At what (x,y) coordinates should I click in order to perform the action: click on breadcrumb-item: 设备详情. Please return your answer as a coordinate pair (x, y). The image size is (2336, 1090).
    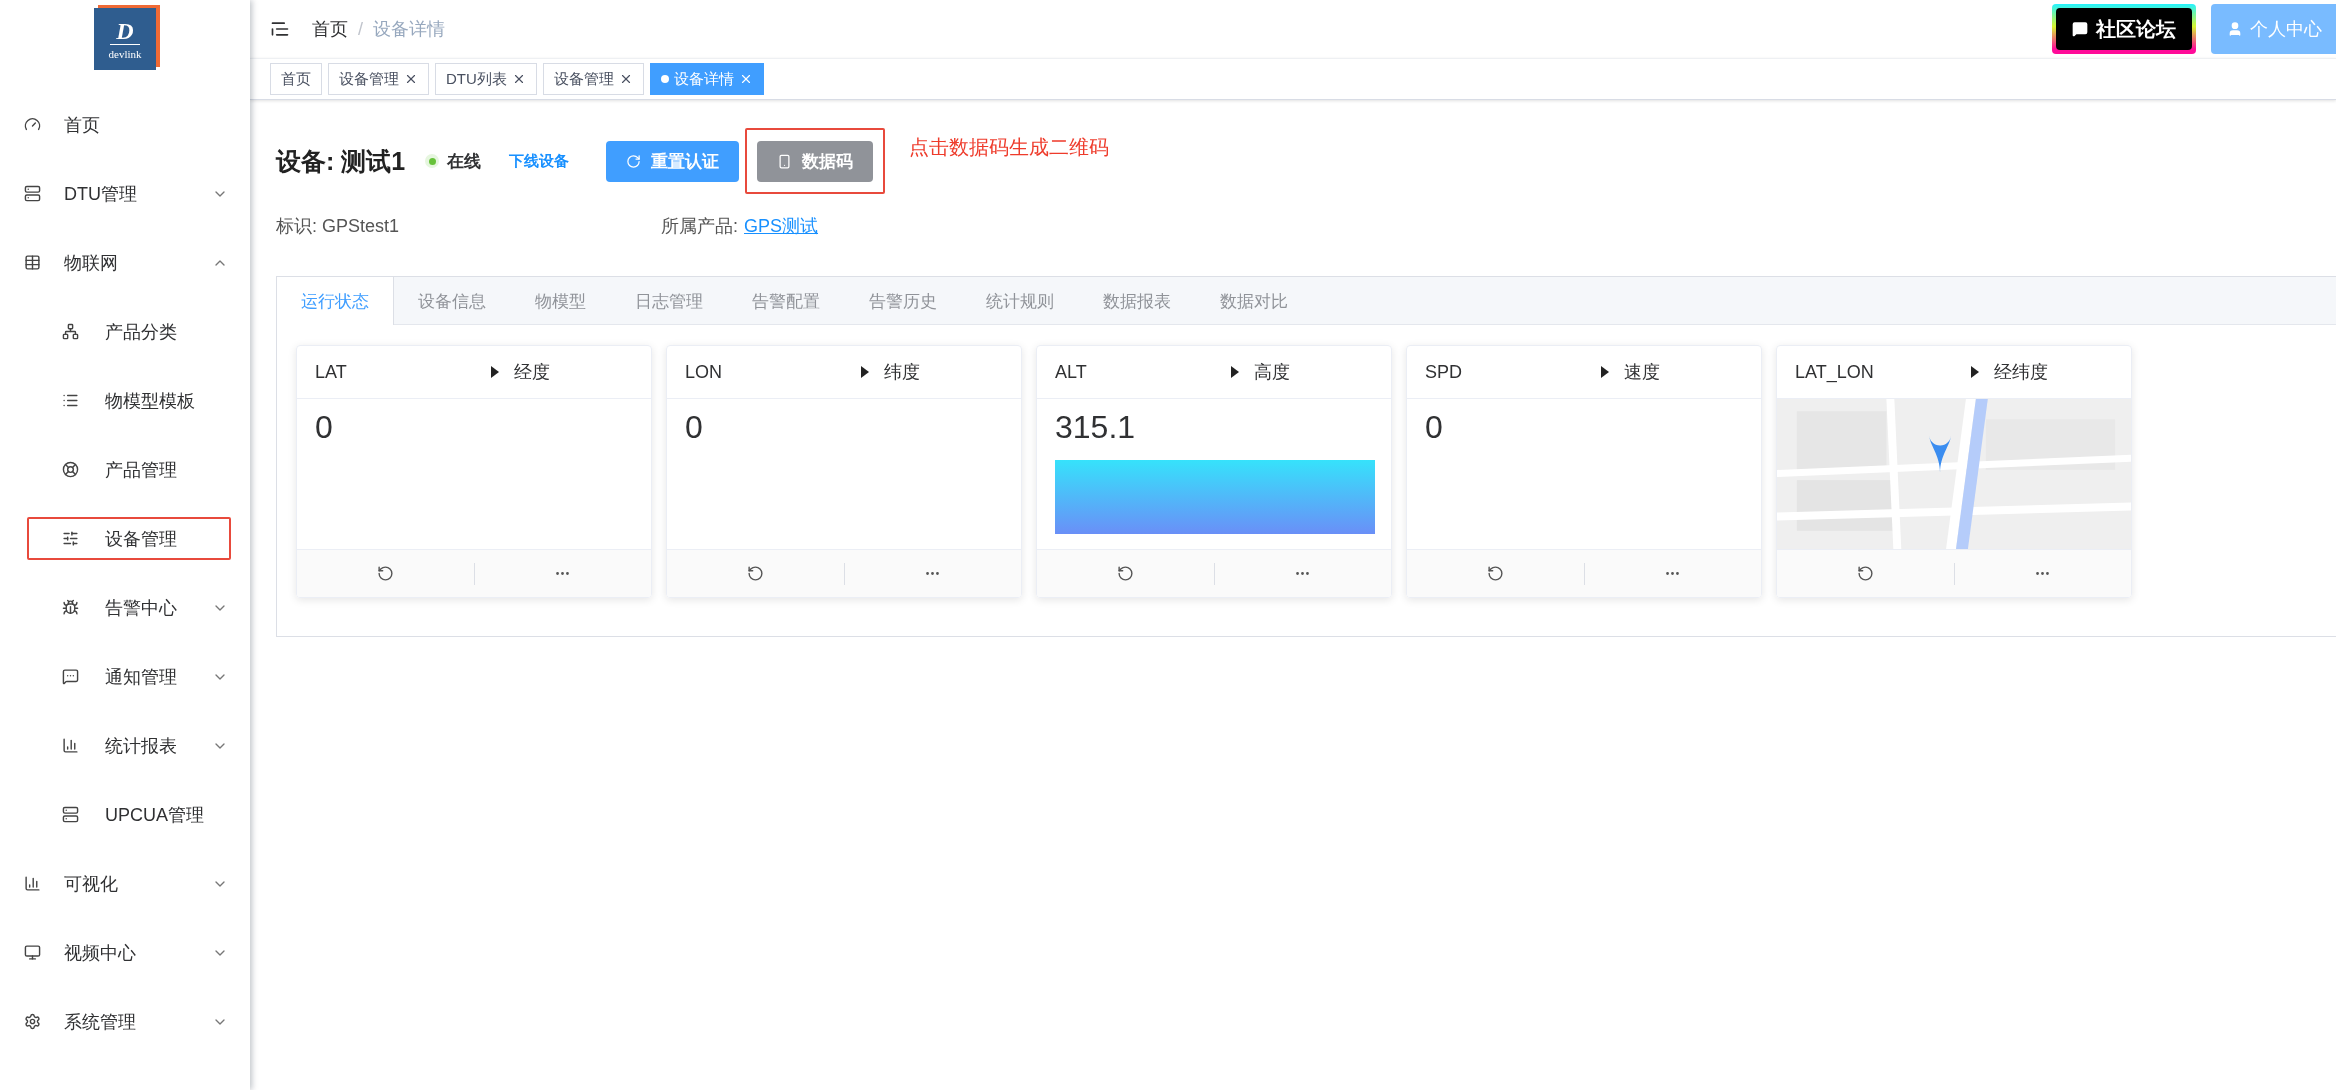
    Looking at the image, I should click on (409, 29).